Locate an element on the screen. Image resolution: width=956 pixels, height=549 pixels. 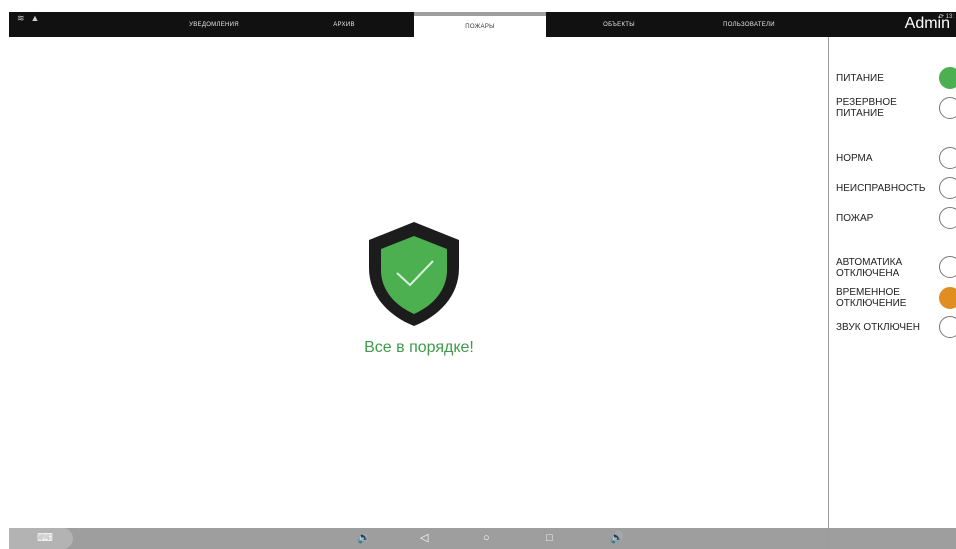
volume-up-icon: 🔊 is located at coordinates (617, 538).